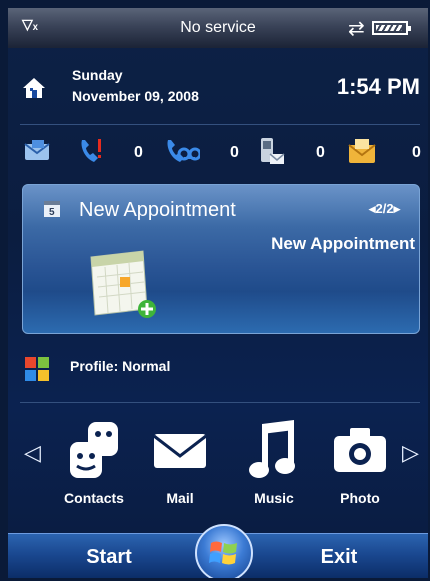 The height and width of the screenshot is (581, 430). I want to click on windows-flag-icon, so click(37, 369).